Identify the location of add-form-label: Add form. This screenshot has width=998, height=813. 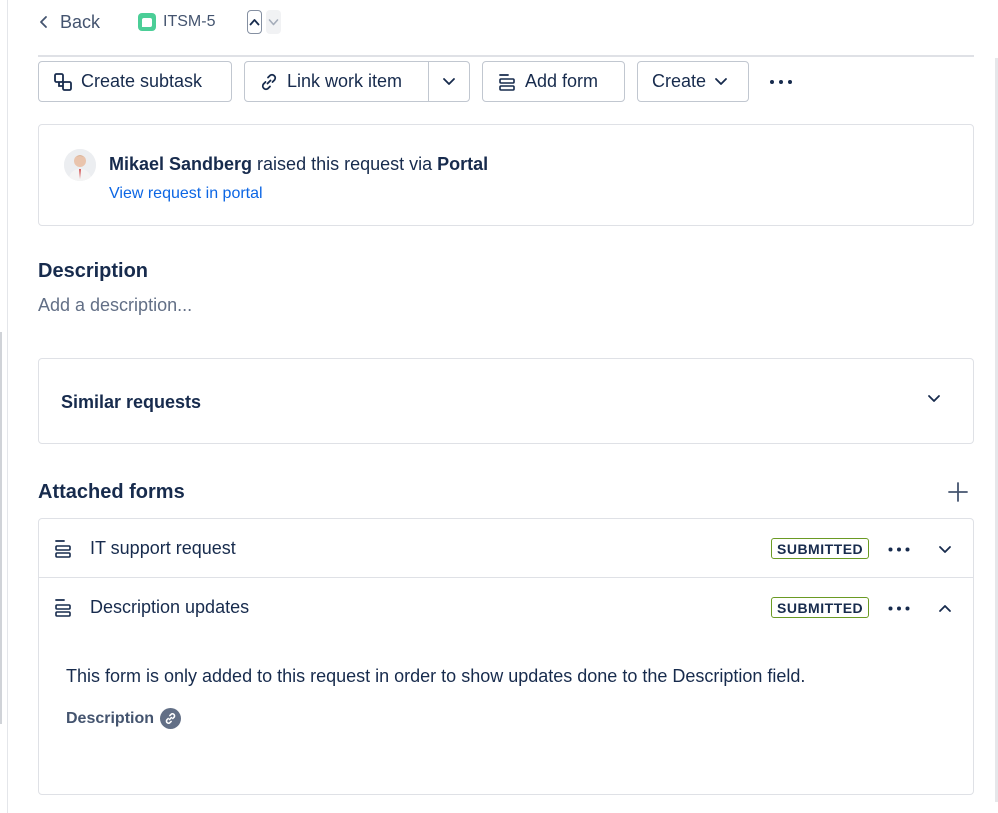
(562, 81).